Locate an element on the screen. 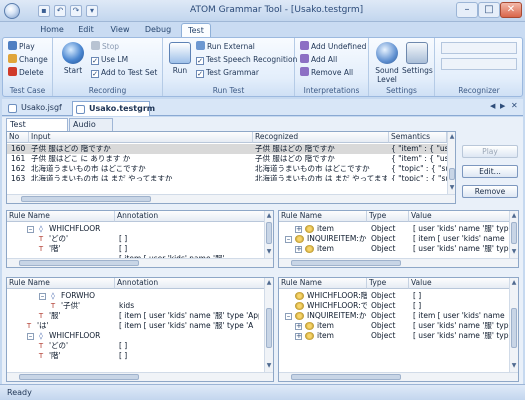 Image resolution: width=525 pixels, height=400 pixels. close-doc-icon: ✕ is located at coordinates (514, 105).